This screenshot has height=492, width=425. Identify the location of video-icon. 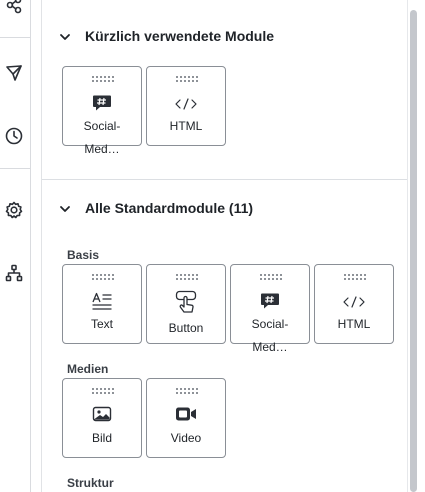
(186, 414).